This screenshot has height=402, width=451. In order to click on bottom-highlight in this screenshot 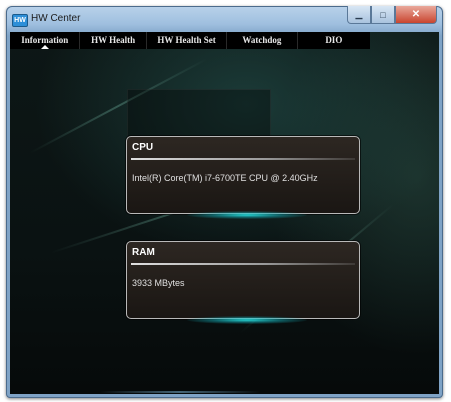, I will do `click(180, 392)`.